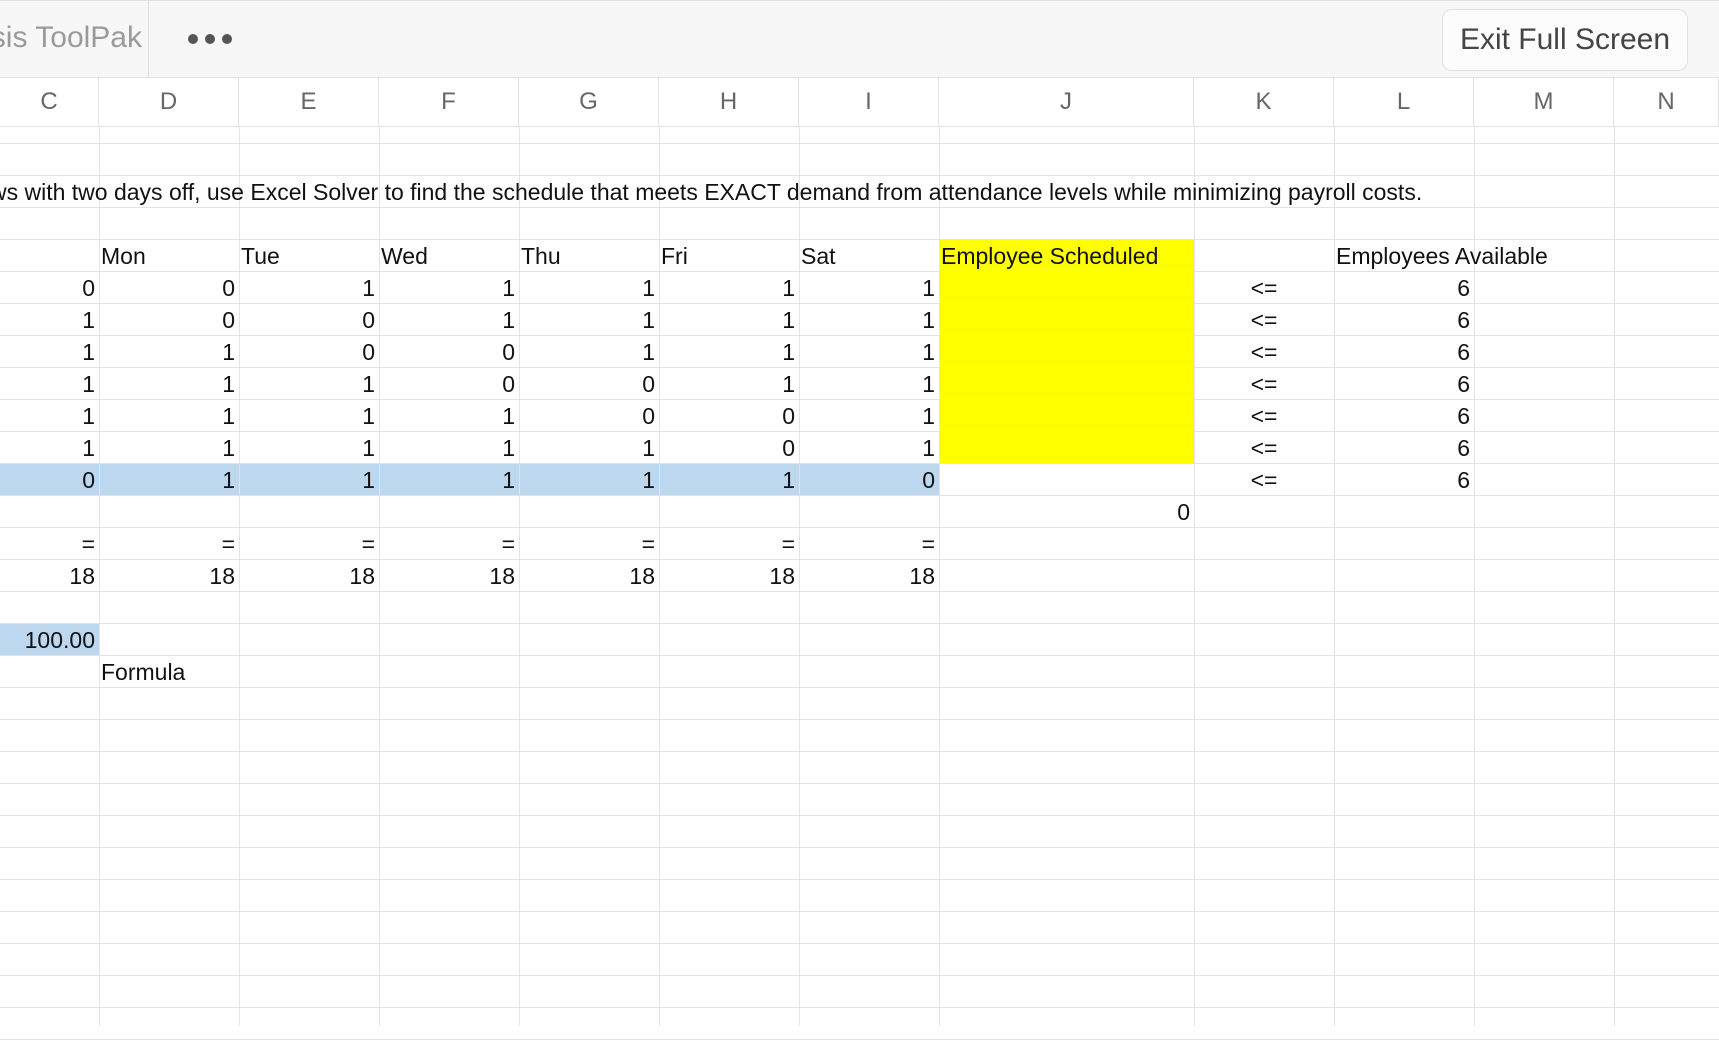 The height and width of the screenshot is (1040, 1719). What do you see at coordinates (1264, 102) in the screenshot?
I see `column-header-k: K` at bounding box center [1264, 102].